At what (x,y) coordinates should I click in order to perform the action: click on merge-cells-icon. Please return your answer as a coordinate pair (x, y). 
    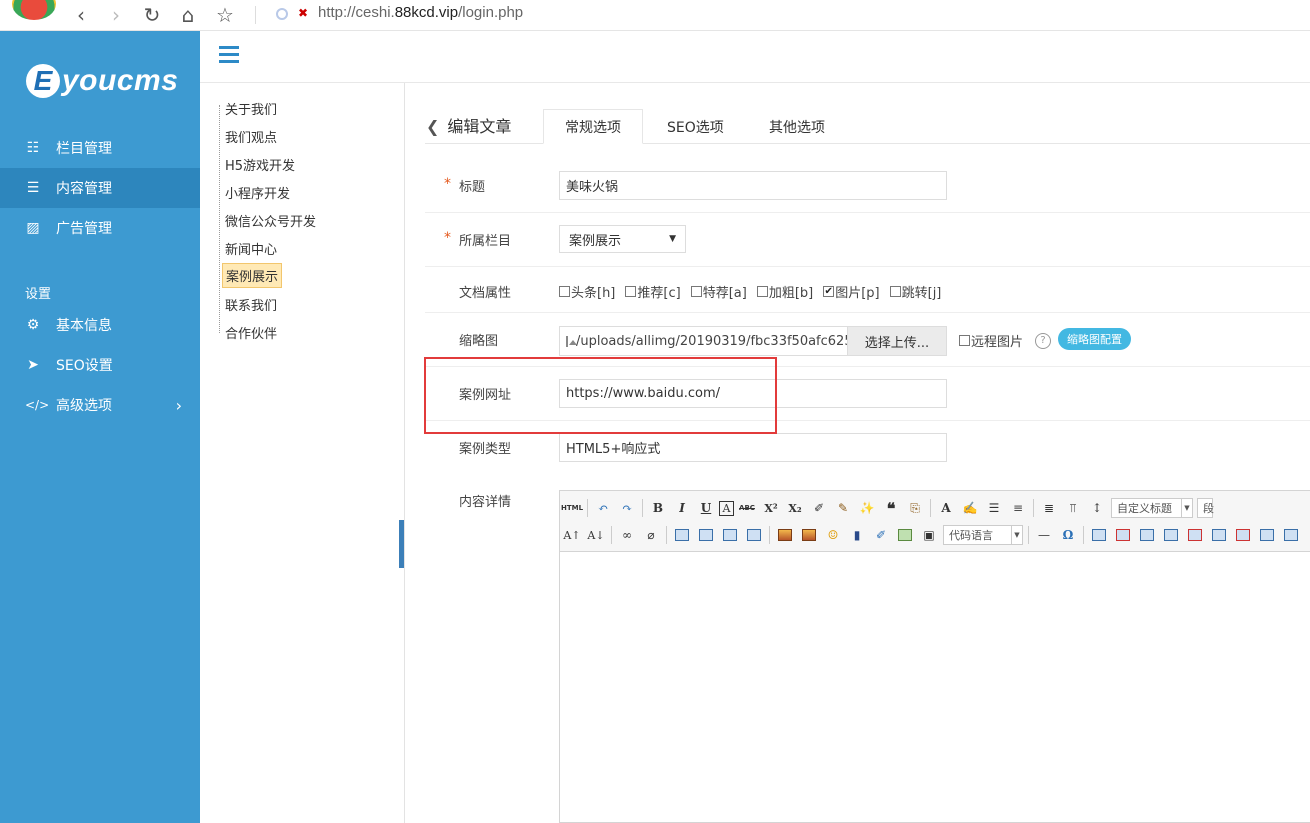
    Looking at the image, I should click on (1267, 535).